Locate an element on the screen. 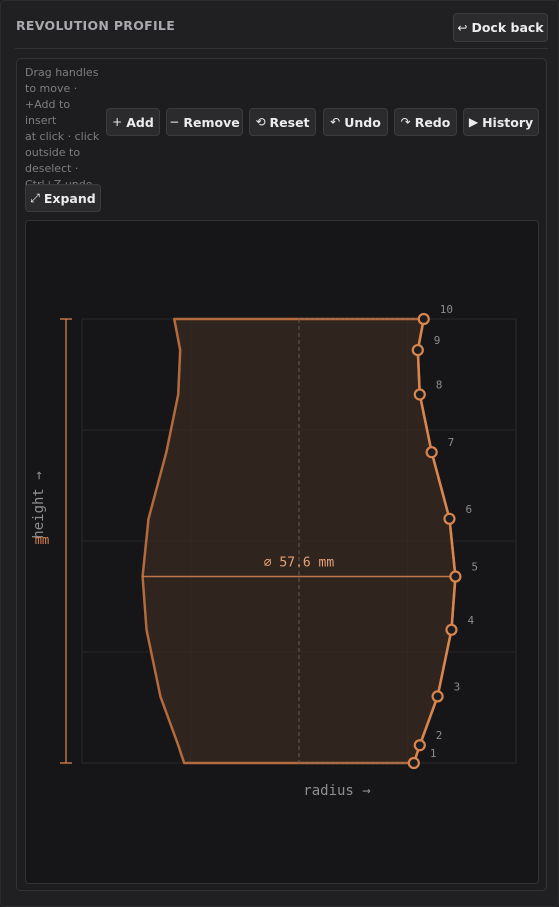 The height and width of the screenshot is (907, 559). handle-index-label: 9 is located at coordinates (437, 340).